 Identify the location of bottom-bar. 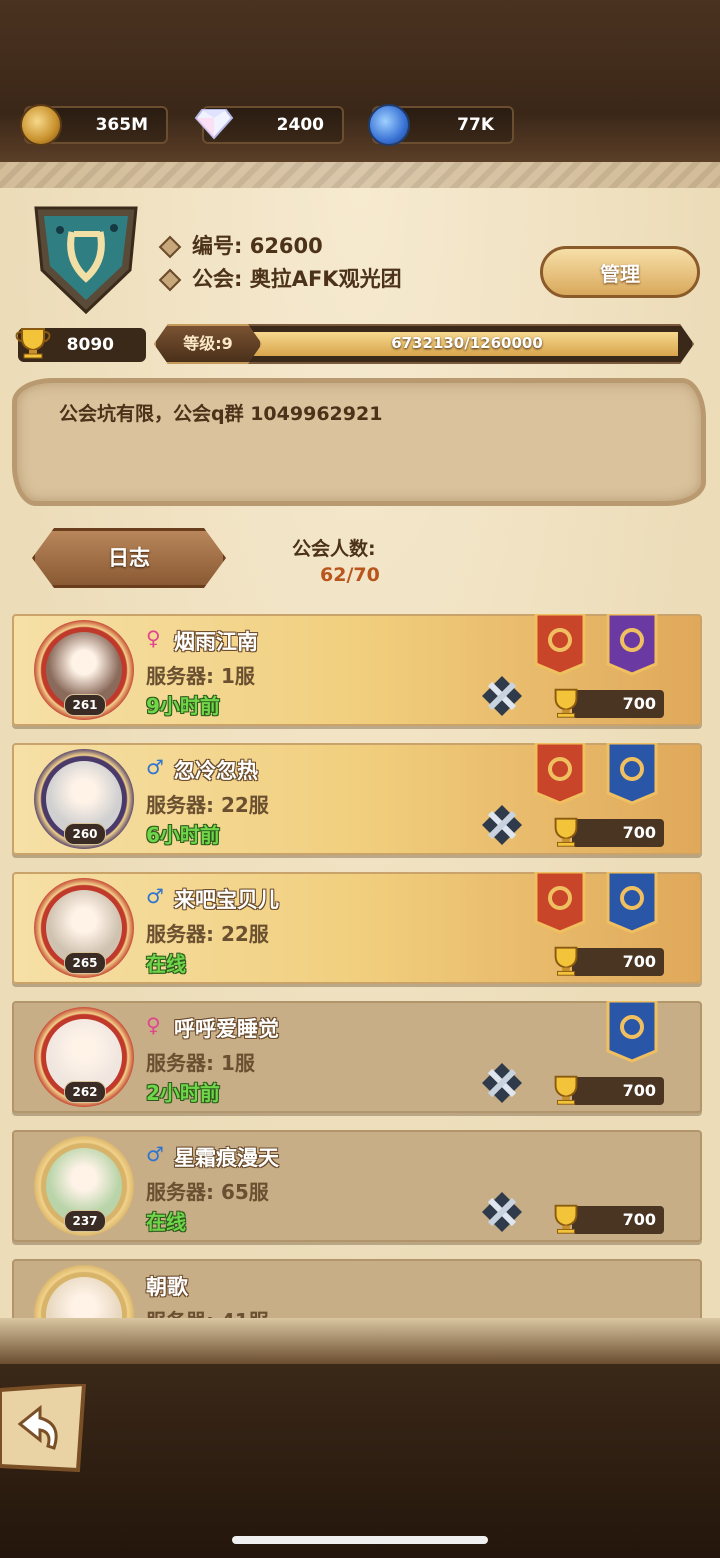
(360, 1461).